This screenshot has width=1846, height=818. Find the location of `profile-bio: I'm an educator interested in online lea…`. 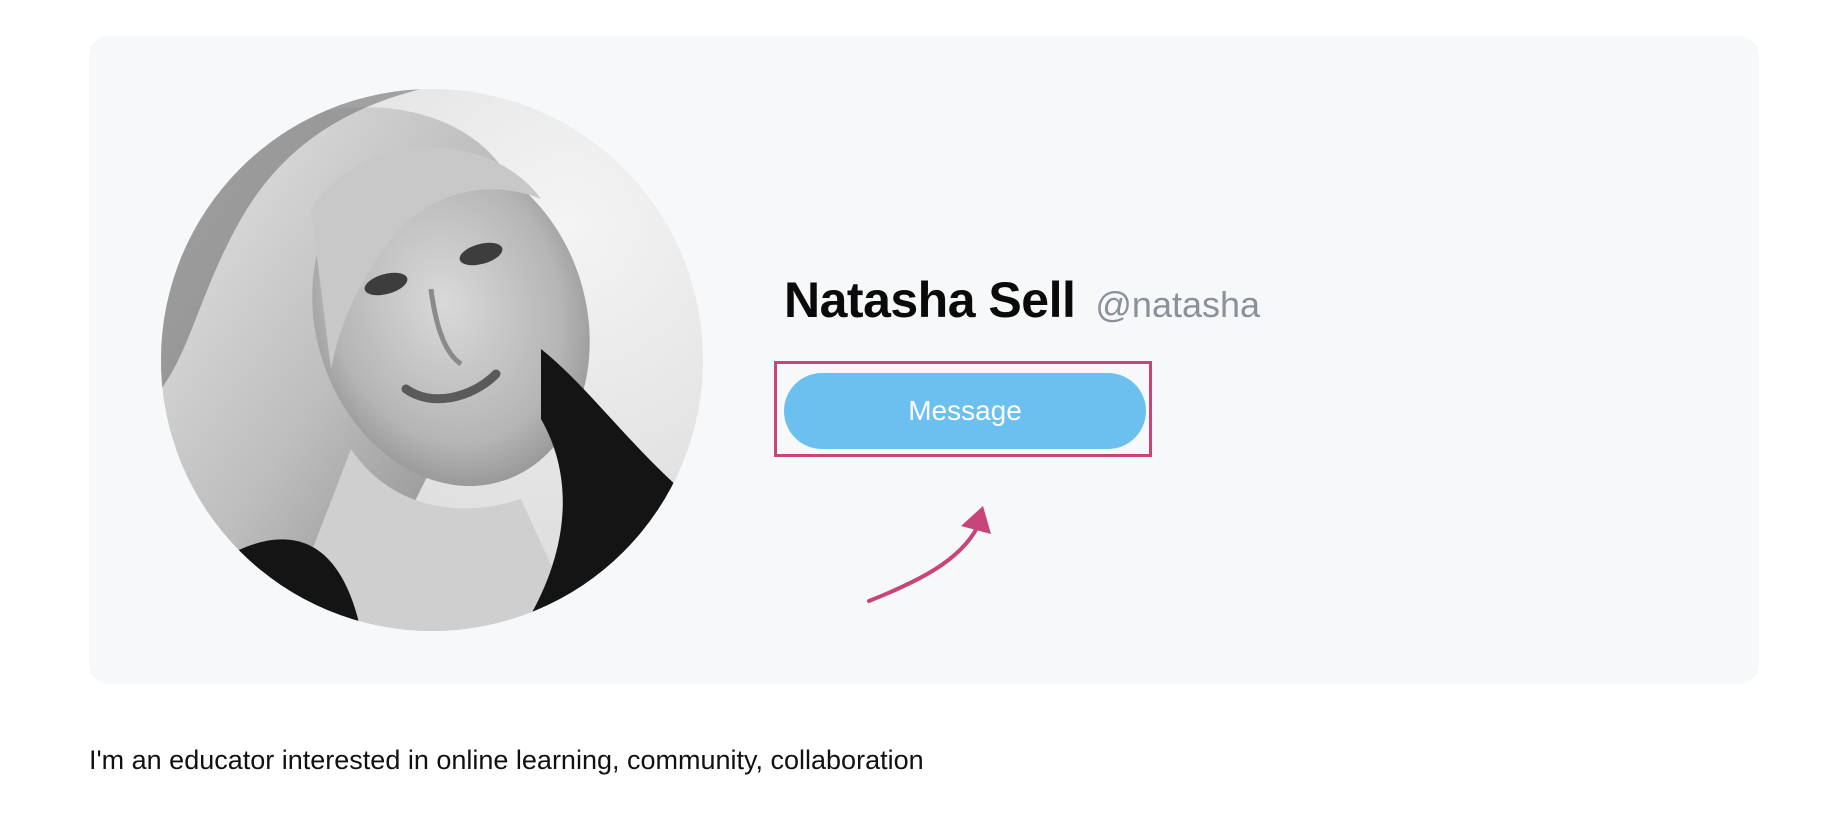

profile-bio: I'm an educator interested in online lea… is located at coordinates (506, 760).